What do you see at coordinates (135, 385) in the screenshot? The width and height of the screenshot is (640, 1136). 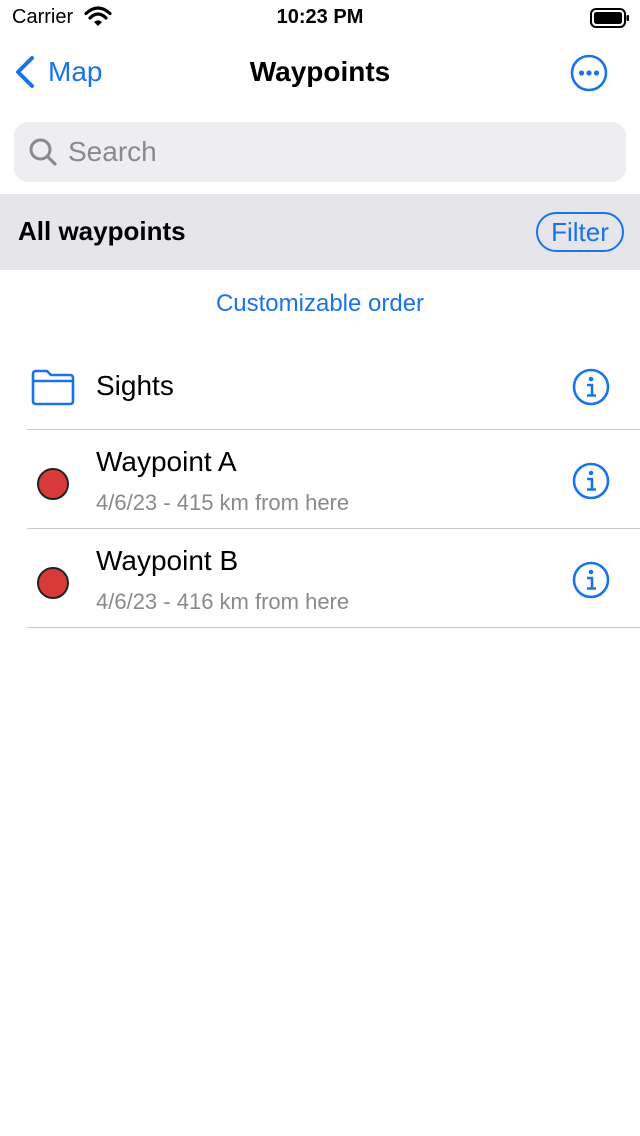 I see `list-item-title: Sights` at bounding box center [135, 385].